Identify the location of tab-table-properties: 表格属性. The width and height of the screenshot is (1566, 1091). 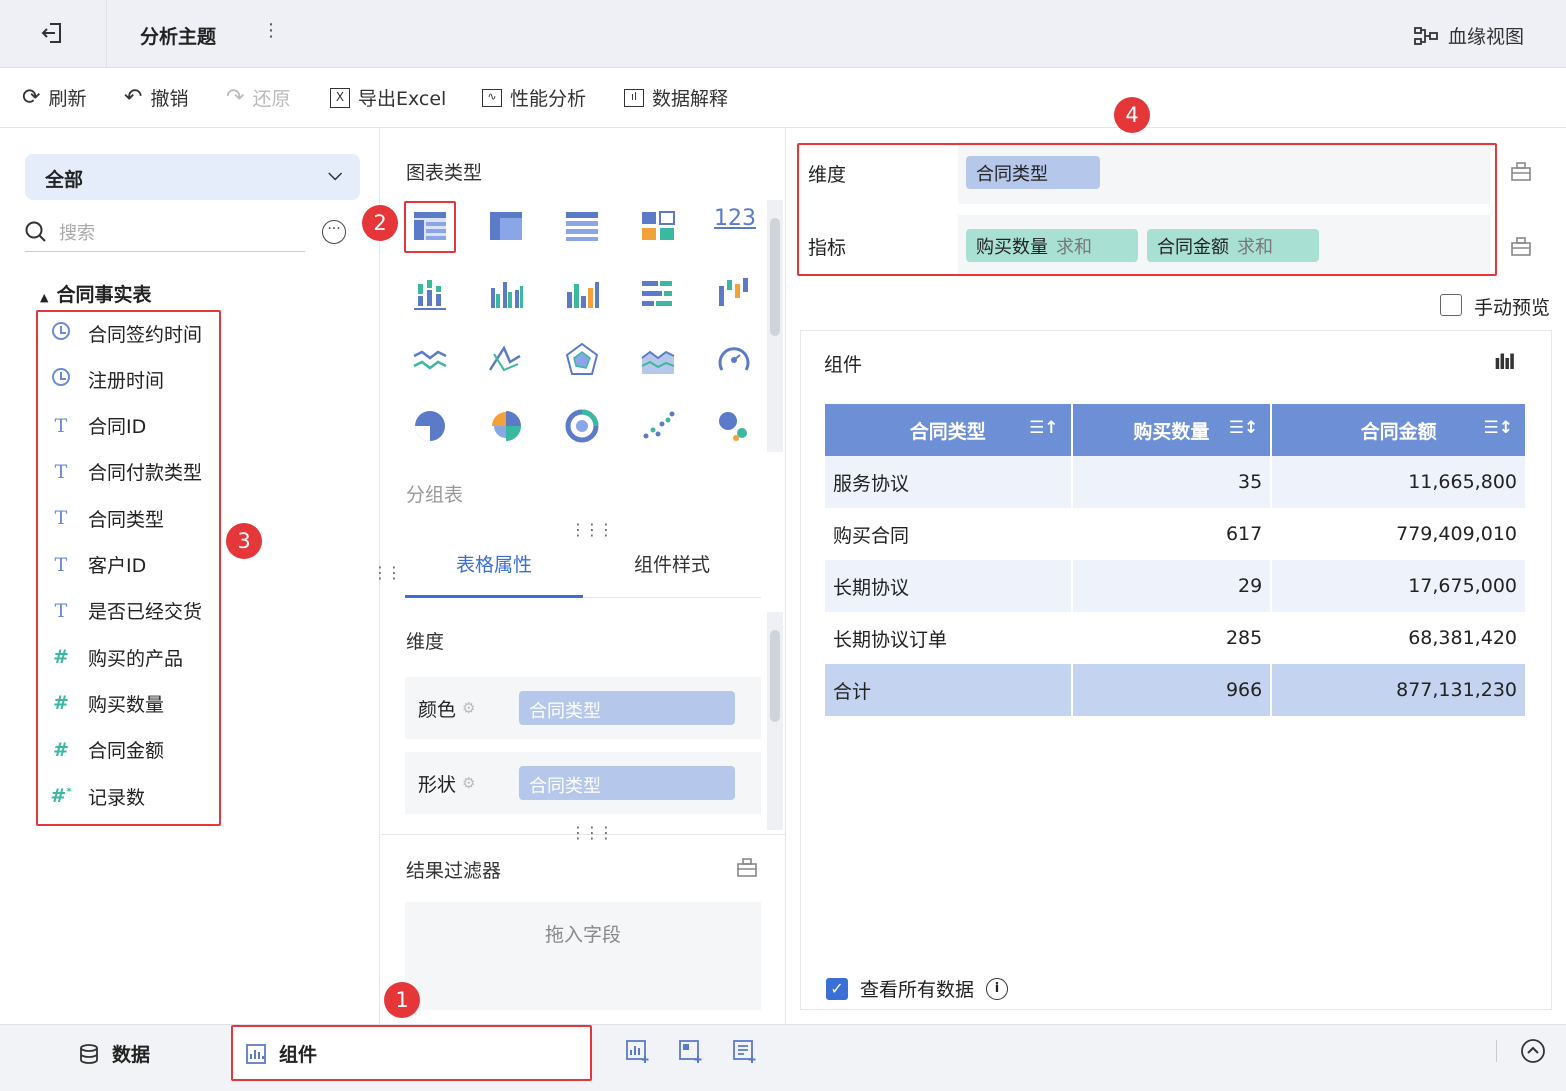
(494, 569).